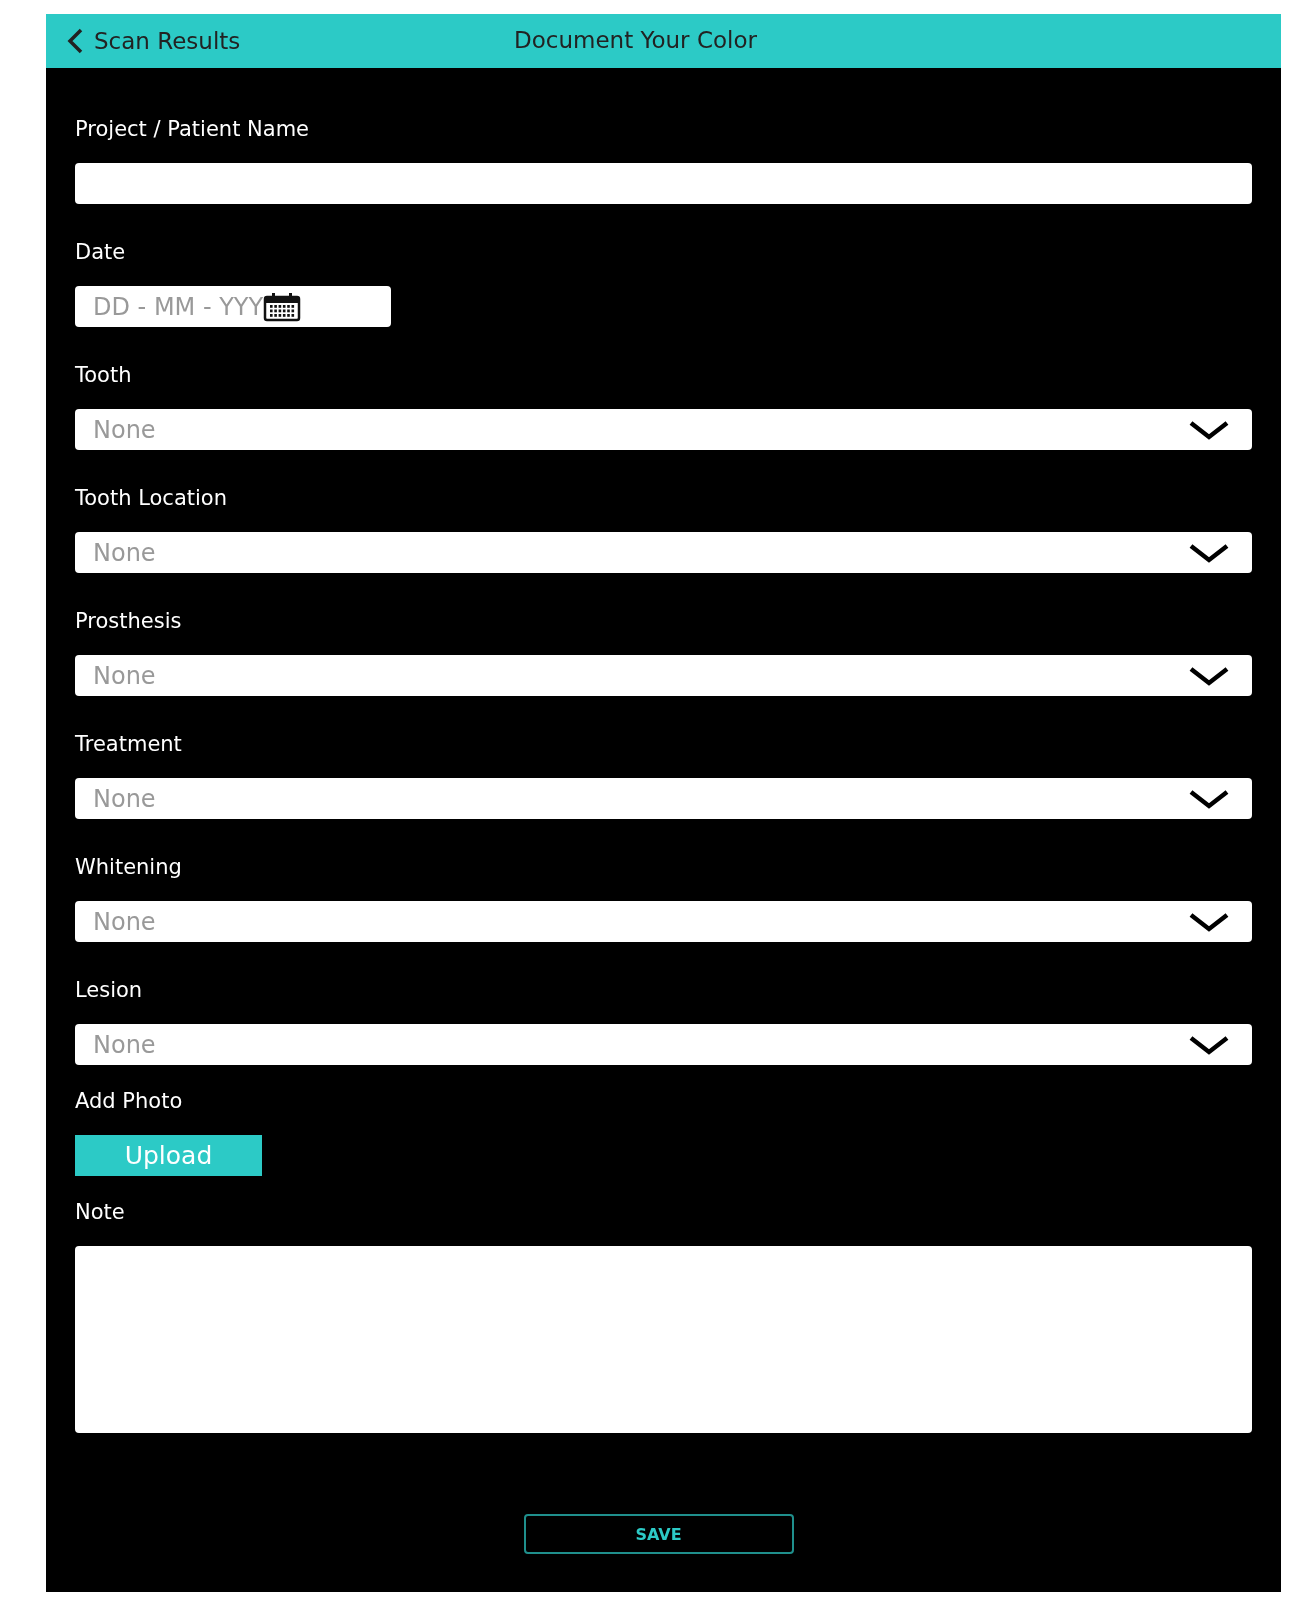  Describe the element at coordinates (663, 183) in the screenshot. I see `input-field` at that location.